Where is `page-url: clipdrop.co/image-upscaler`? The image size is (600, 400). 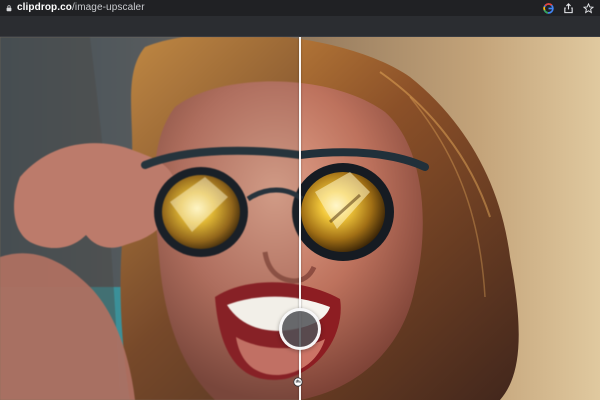 page-url: clipdrop.co/image-upscaler is located at coordinates (81, 8).